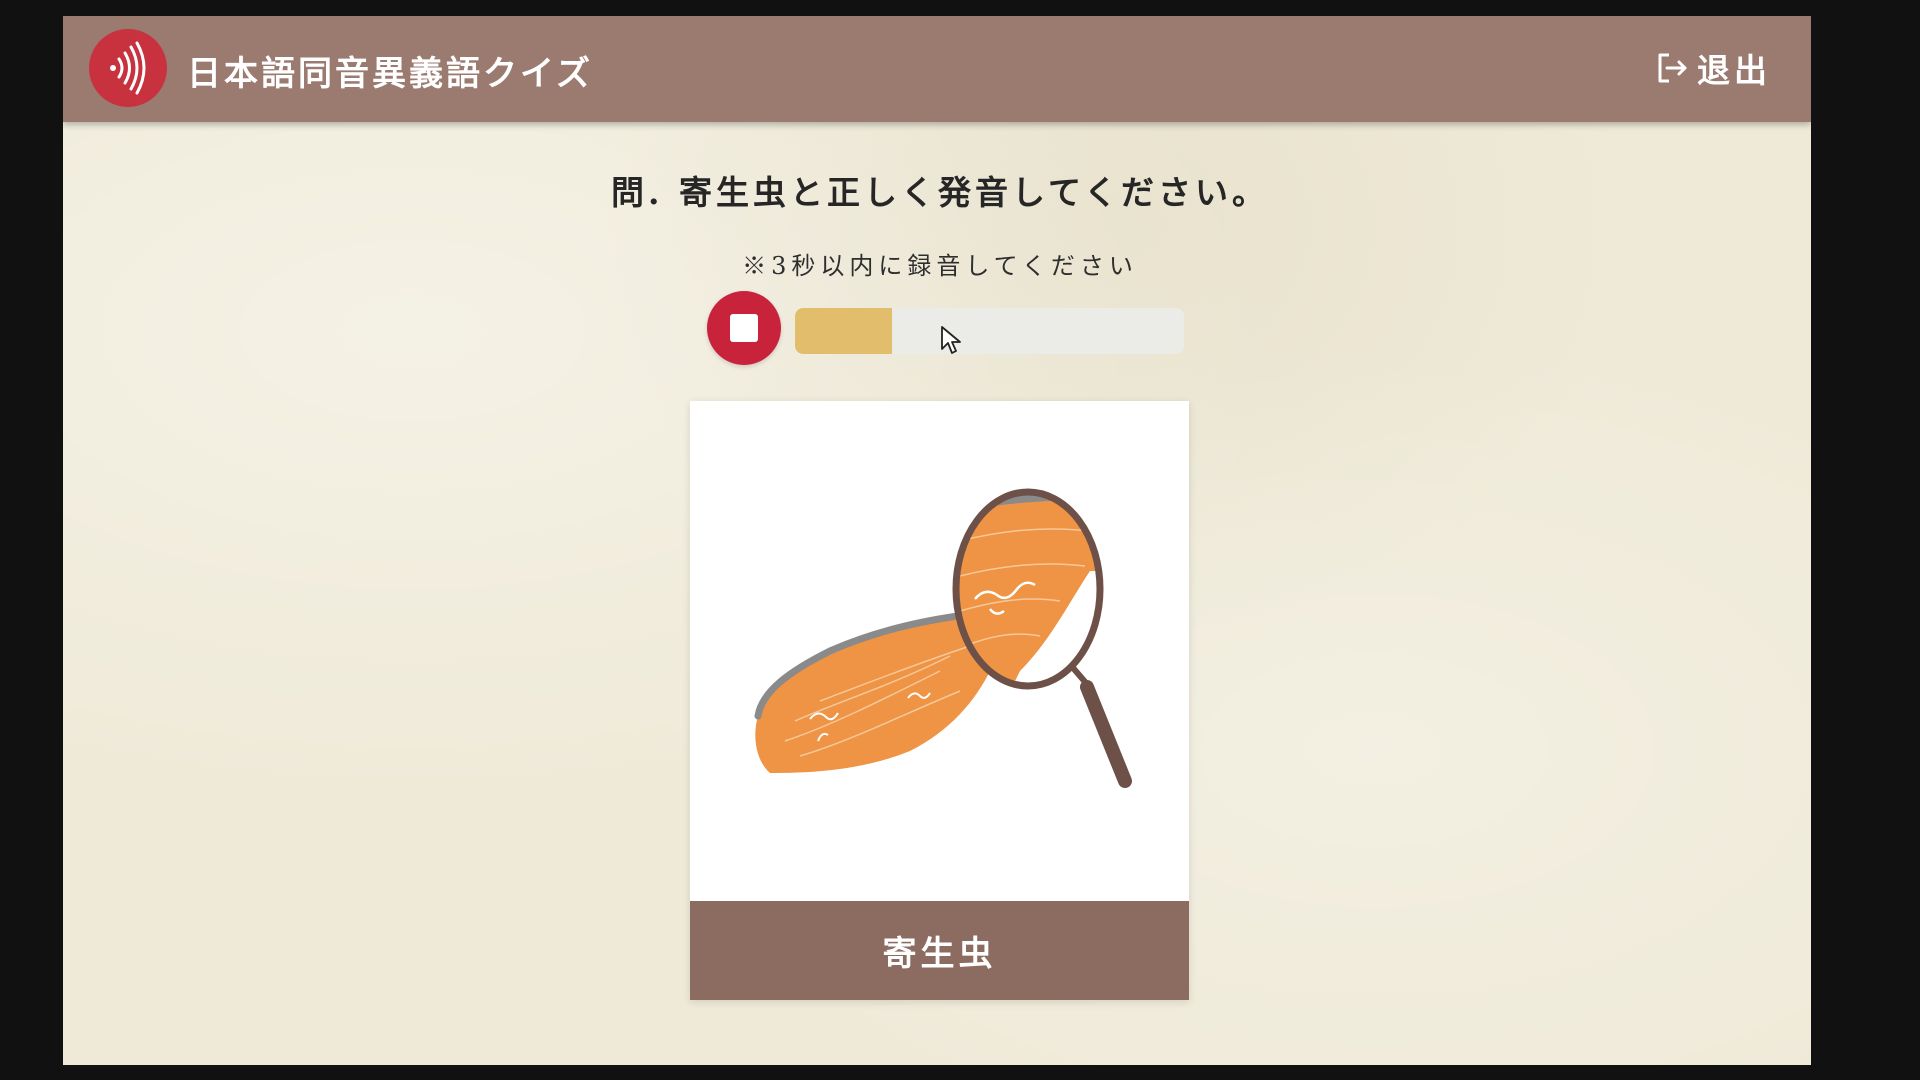  I want to click on salmon-magnifier-illustration, so click(943, 638).